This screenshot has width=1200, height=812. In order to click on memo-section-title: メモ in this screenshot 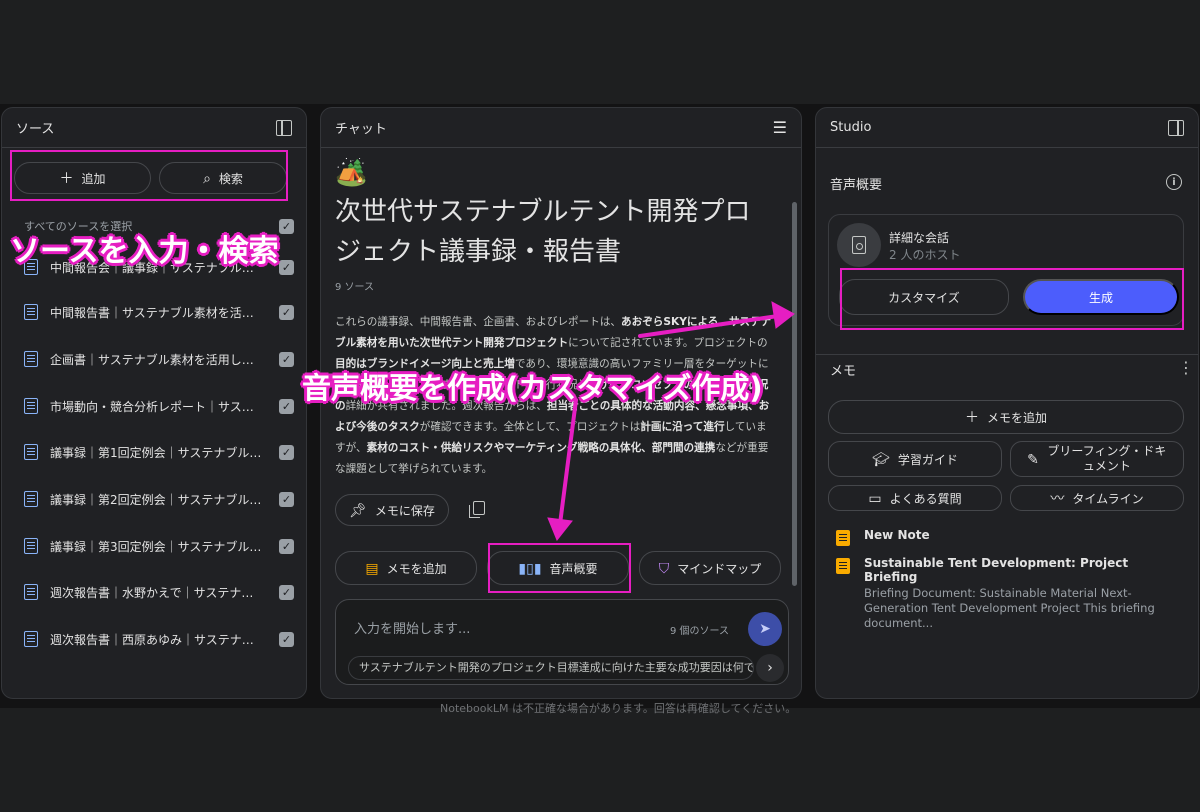, I will do `click(843, 371)`.